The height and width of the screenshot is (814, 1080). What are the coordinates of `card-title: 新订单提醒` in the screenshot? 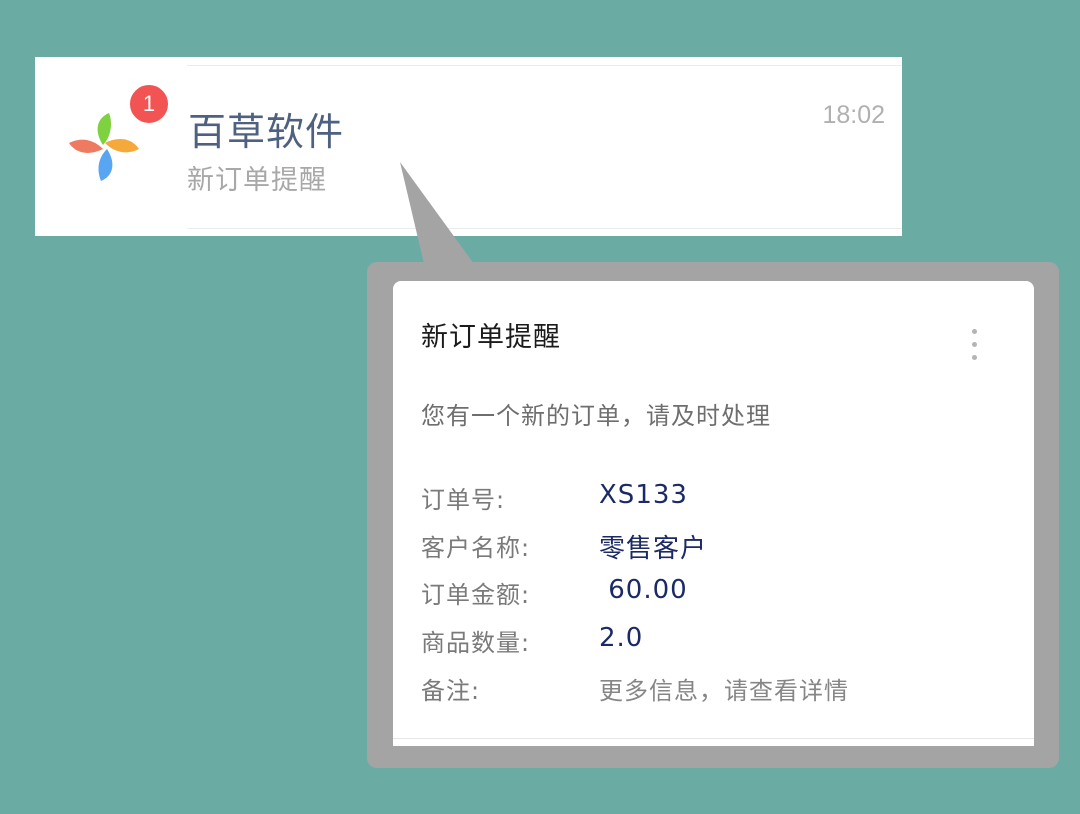 It's located at (491, 337).